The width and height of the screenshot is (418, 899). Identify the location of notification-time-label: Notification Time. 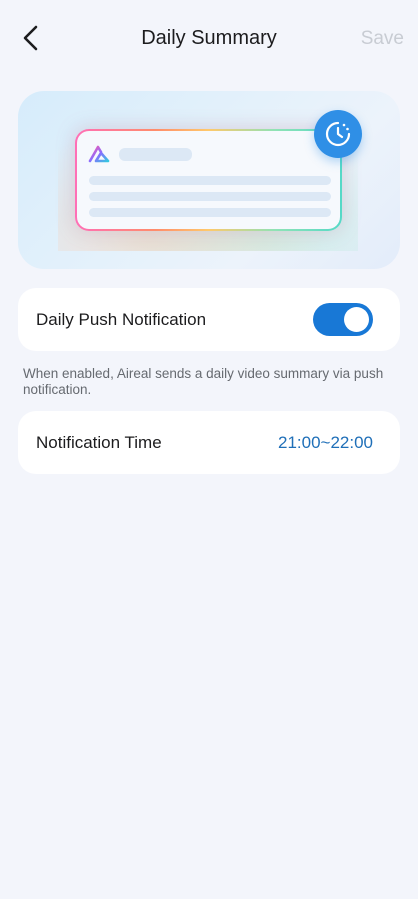
(99, 442).